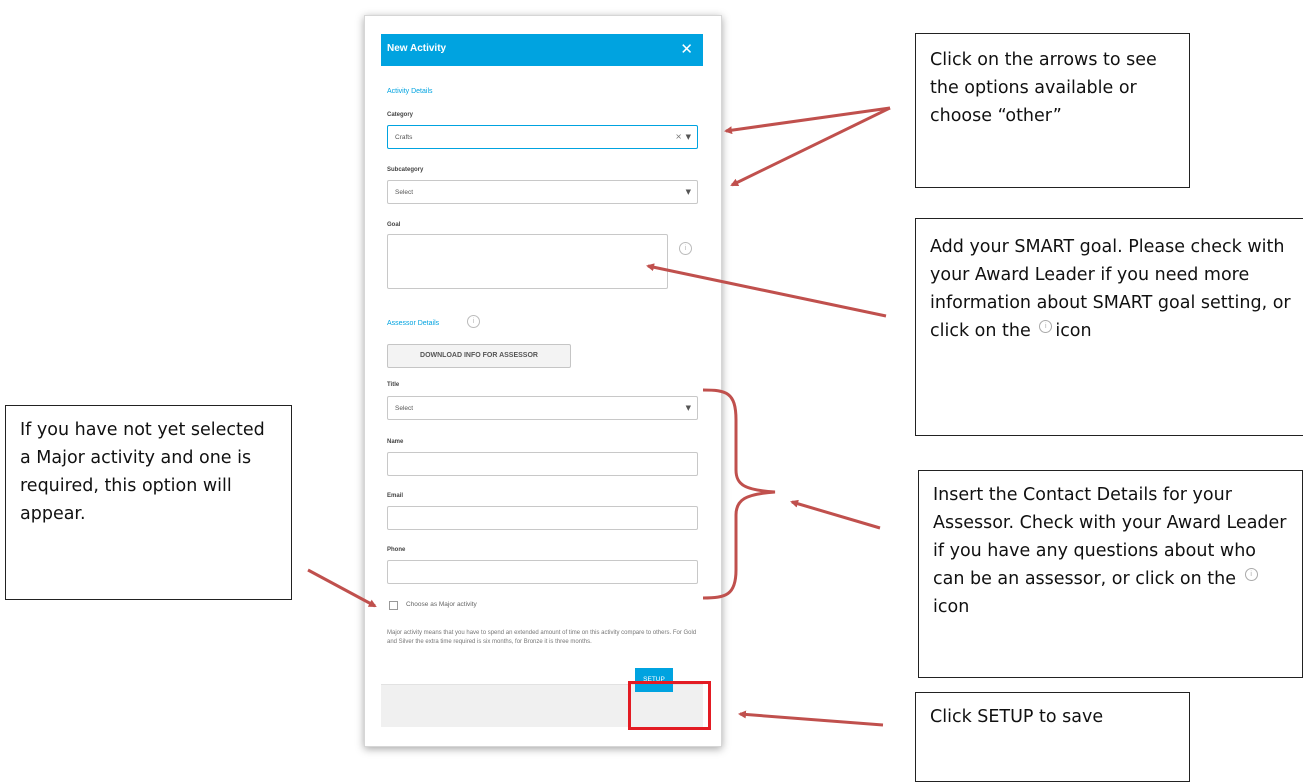 This screenshot has width=1303, height=782. I want to click on arrow-to-brace, so click(835, 514).